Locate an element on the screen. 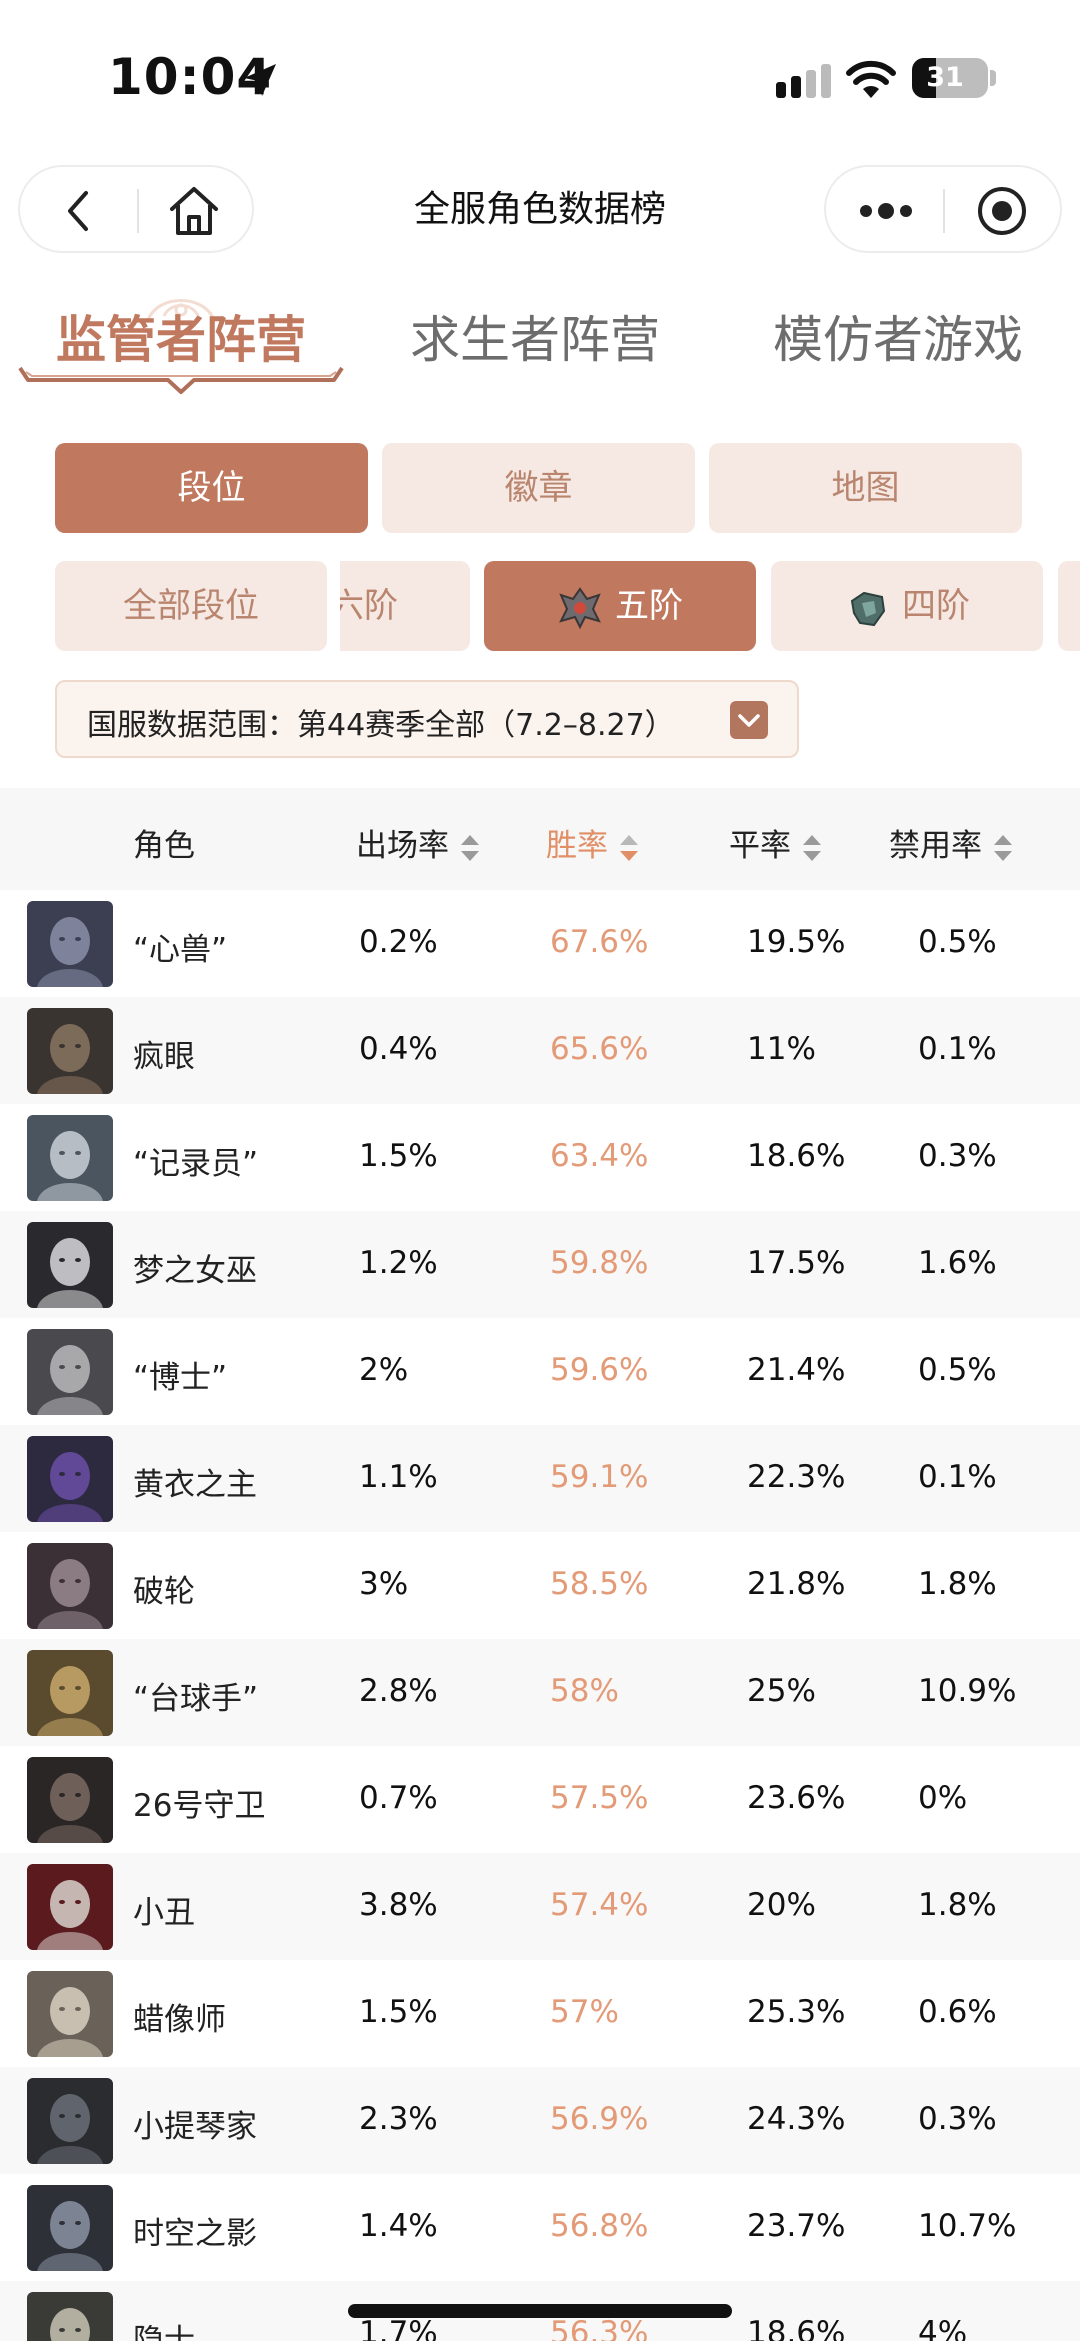  pick-rate-value: 3.8% is located at coordinates (398, 1905).